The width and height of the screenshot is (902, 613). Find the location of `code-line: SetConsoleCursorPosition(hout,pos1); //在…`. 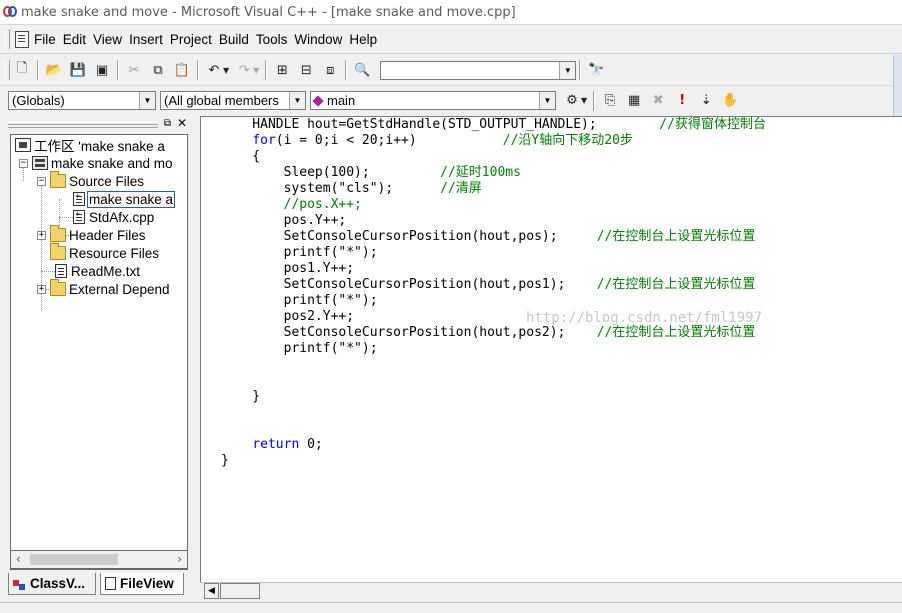

code-line: SetConsoleCursorPosition(hout,pos1); //在… is located at coordinates (493, 285).